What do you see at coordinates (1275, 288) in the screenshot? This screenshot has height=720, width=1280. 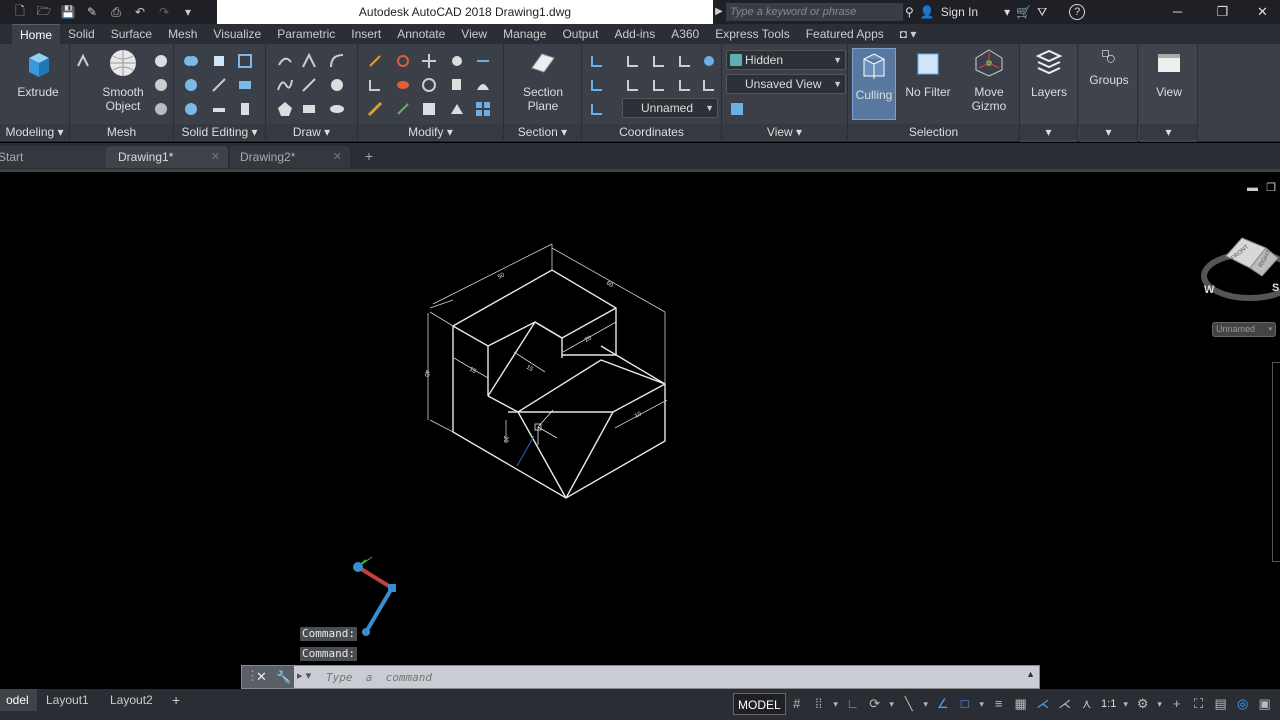 I see `compass-south: S` at bounding box center [1275, 288].